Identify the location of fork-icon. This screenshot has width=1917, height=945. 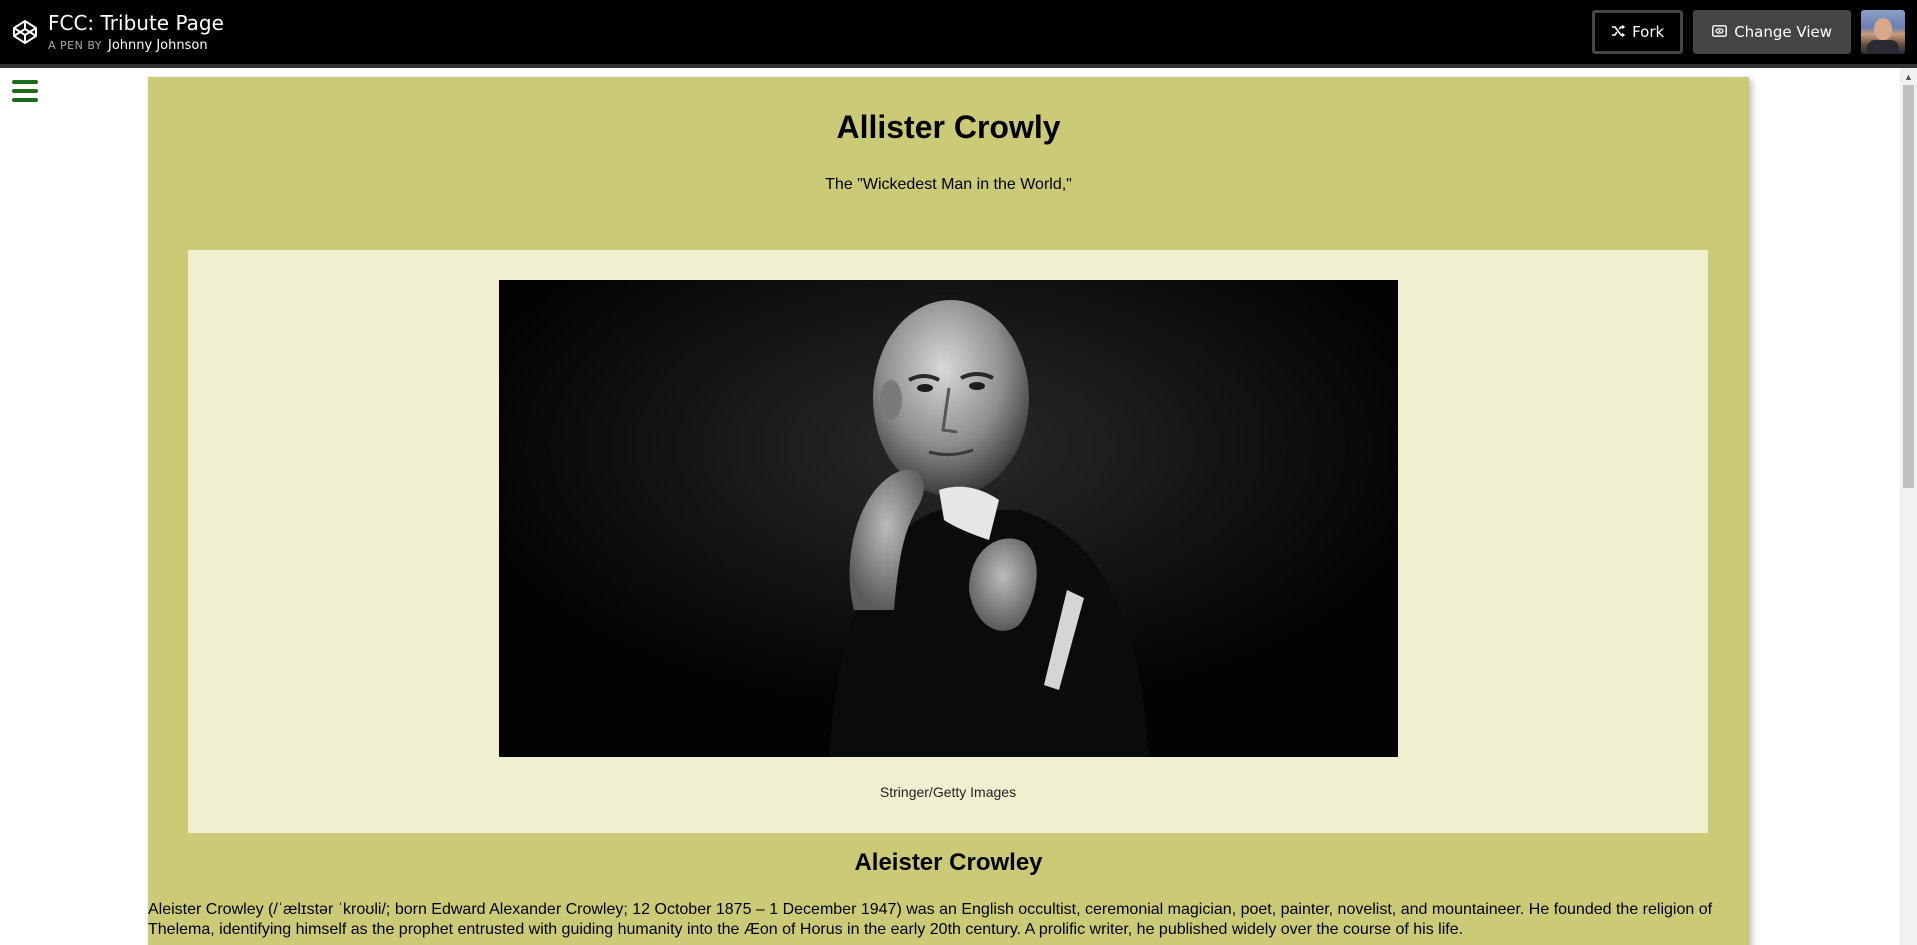
(1618, 32).